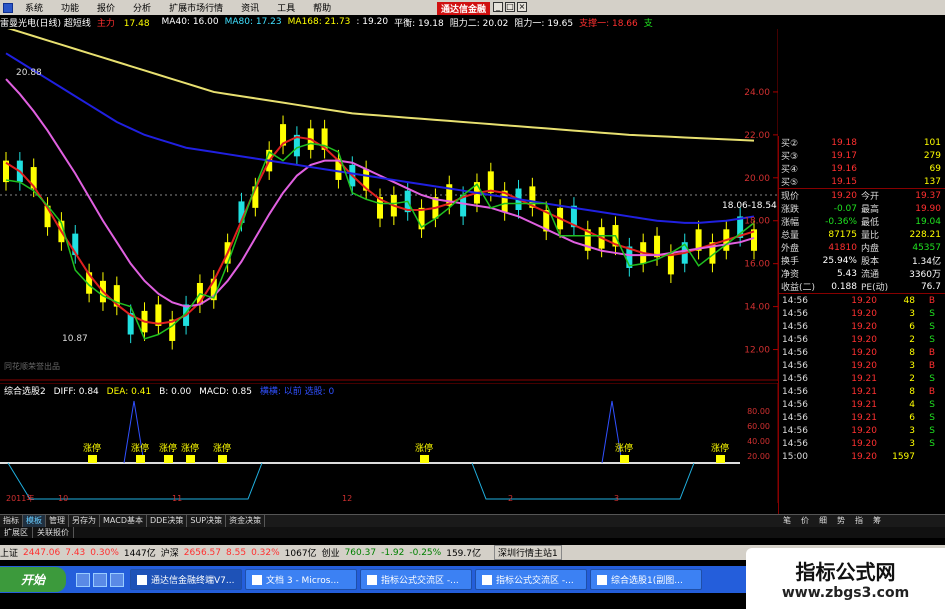  I want to click on chart-watermark: 同花顺荣誉出品, so click(32, 366).